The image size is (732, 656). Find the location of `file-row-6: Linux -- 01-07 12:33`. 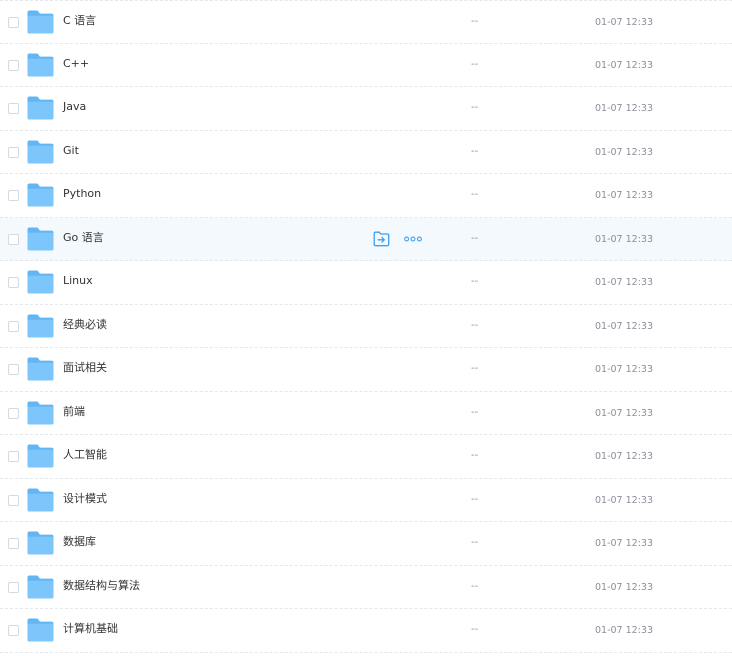

file-row-6: Linux -- 01-07 12:33 is located at coordinates (366, 283).